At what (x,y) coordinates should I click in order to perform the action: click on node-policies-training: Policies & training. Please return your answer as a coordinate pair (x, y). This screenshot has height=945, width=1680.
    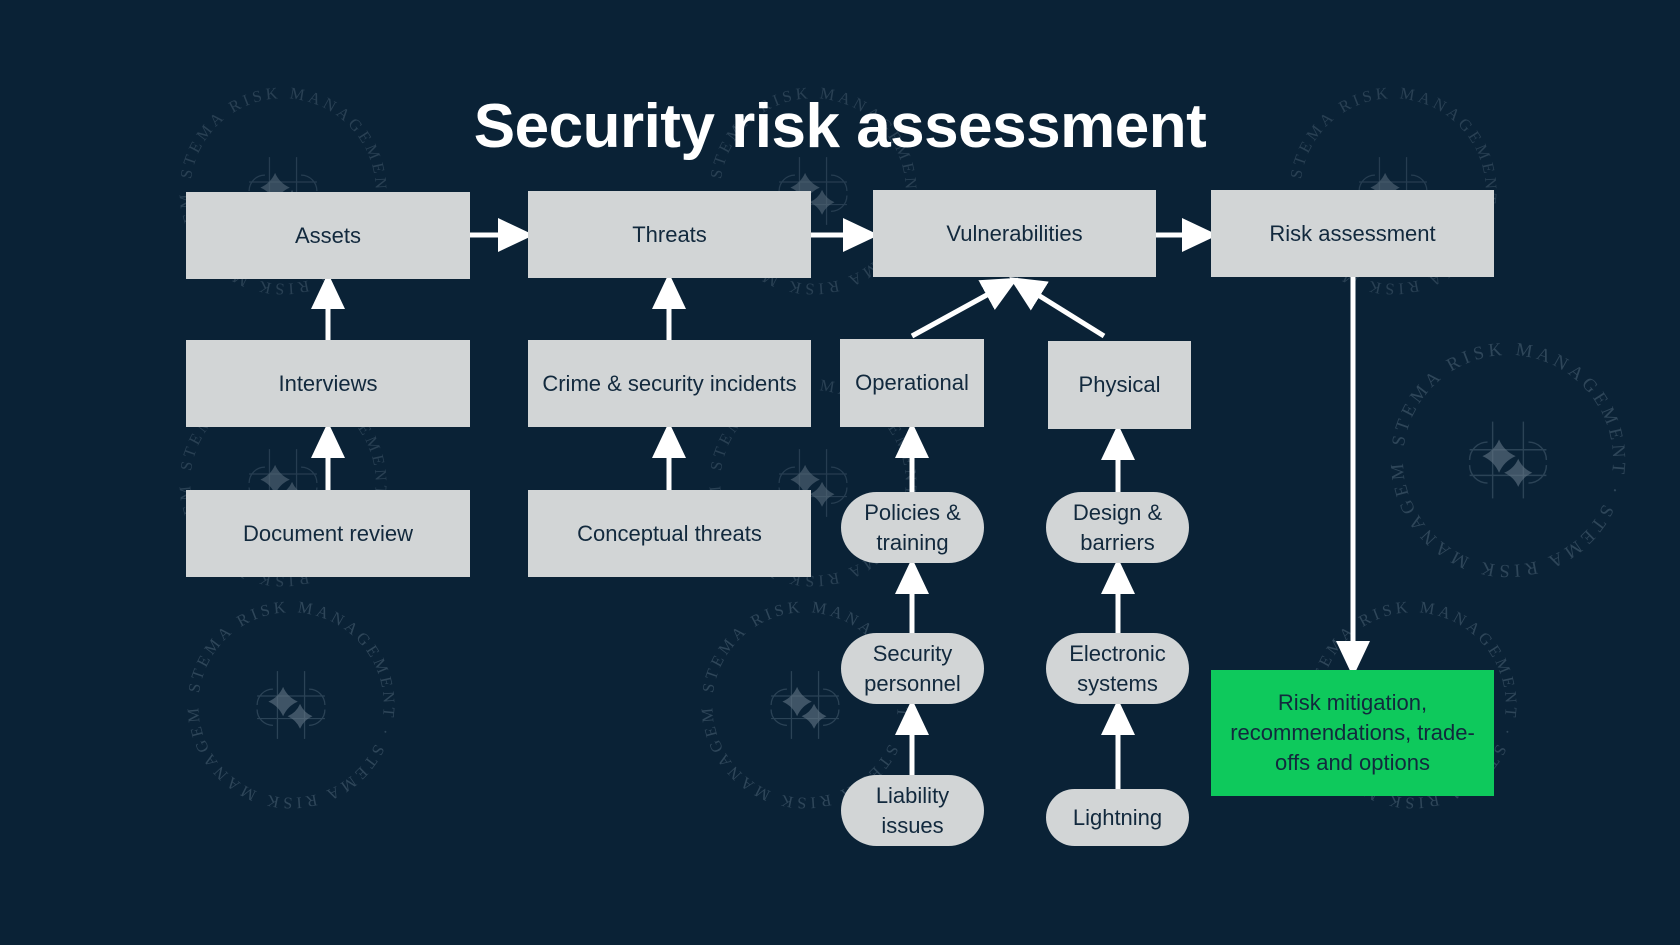
    Looking at the image, I should click on (912, 527).